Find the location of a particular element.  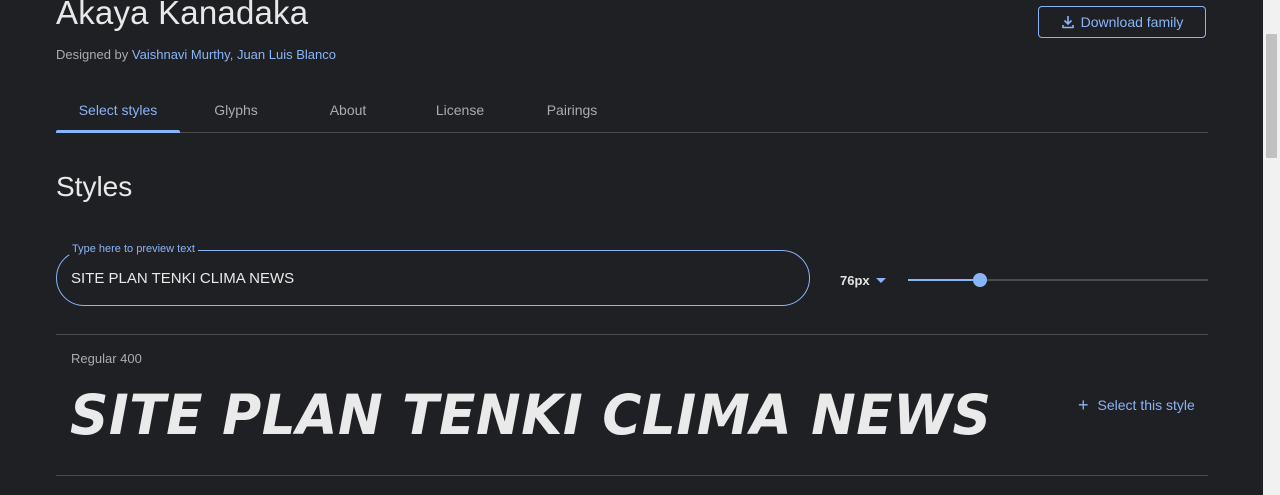

preview-text-field: Type here to preview text is located at coordinates (433, 274).